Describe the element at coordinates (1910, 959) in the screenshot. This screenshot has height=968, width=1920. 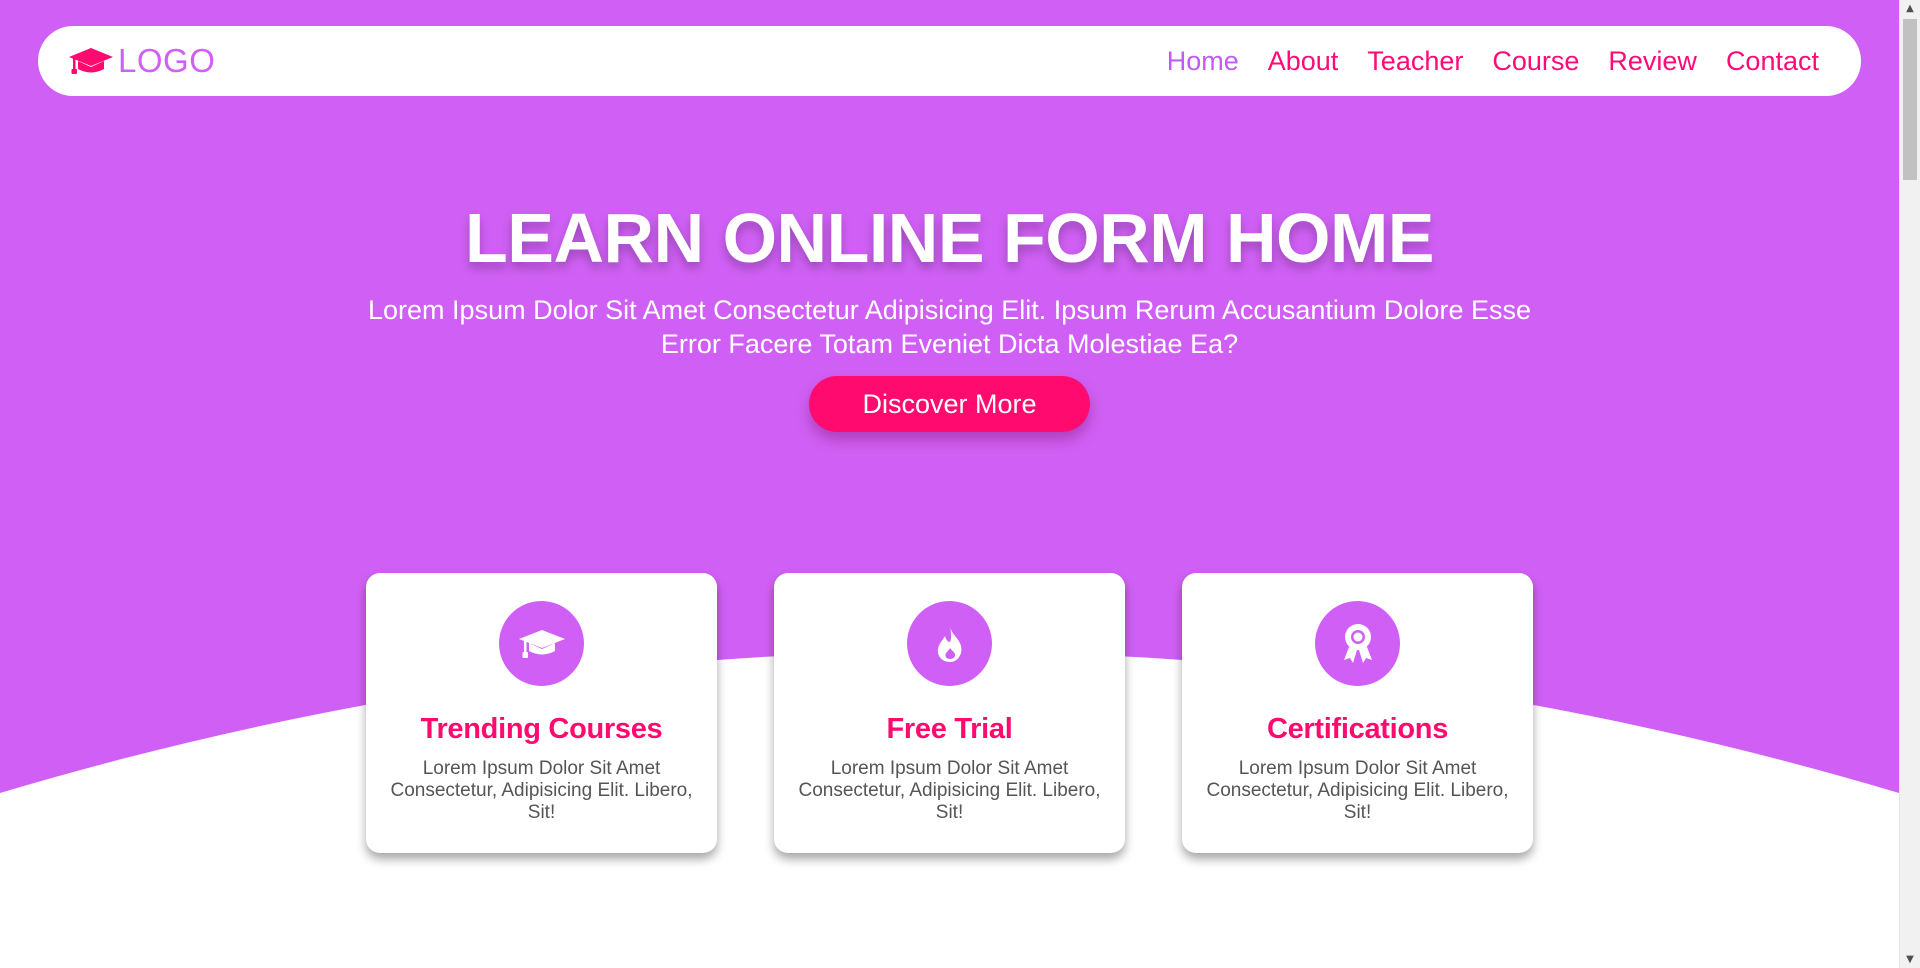
I see `scroll-down-arrow-icon: ▼` at that location.